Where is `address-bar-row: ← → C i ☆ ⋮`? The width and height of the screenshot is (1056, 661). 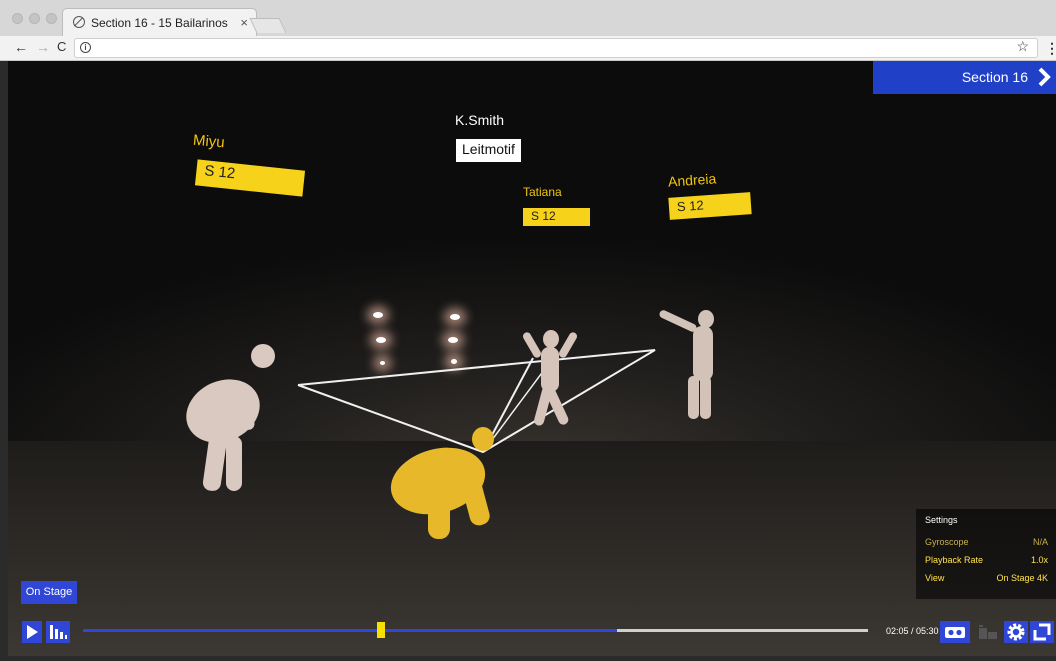
address-bar-row: ← → C i ☆ ⋮ is located at coordinates (528, 48).